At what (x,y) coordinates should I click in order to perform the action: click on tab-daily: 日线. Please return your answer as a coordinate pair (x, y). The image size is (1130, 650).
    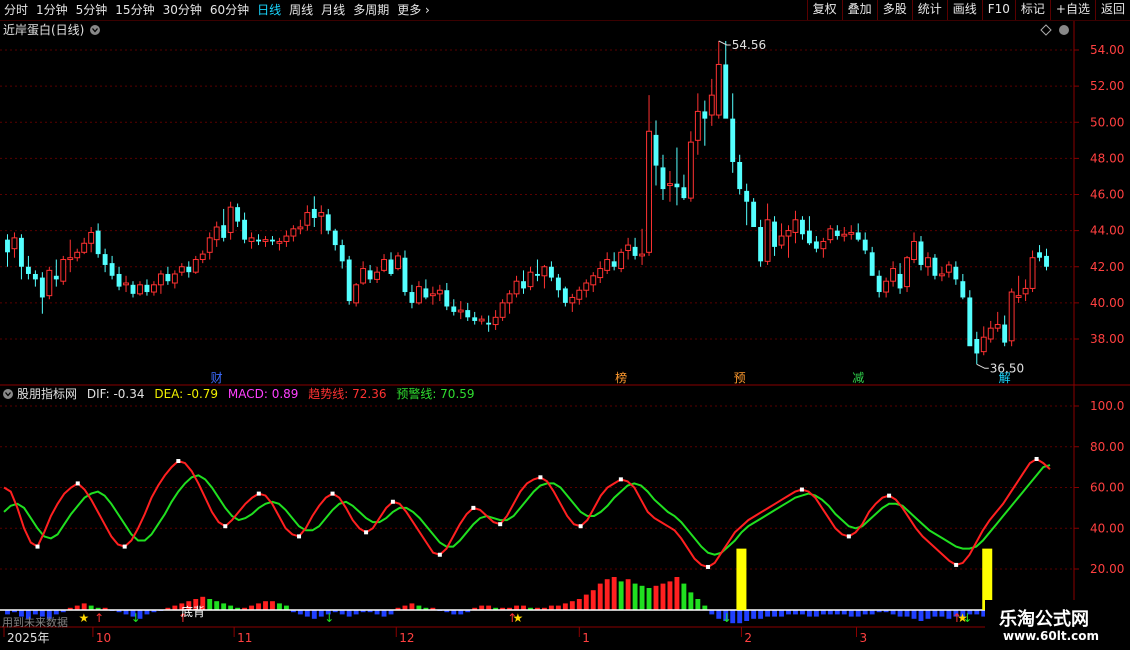
    Looking at the image, I should click on (269, 10).